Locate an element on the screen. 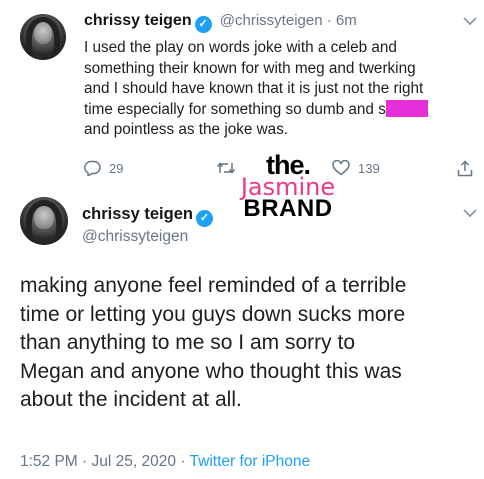  timestamp: 6m is located at coordinates (346, 20).